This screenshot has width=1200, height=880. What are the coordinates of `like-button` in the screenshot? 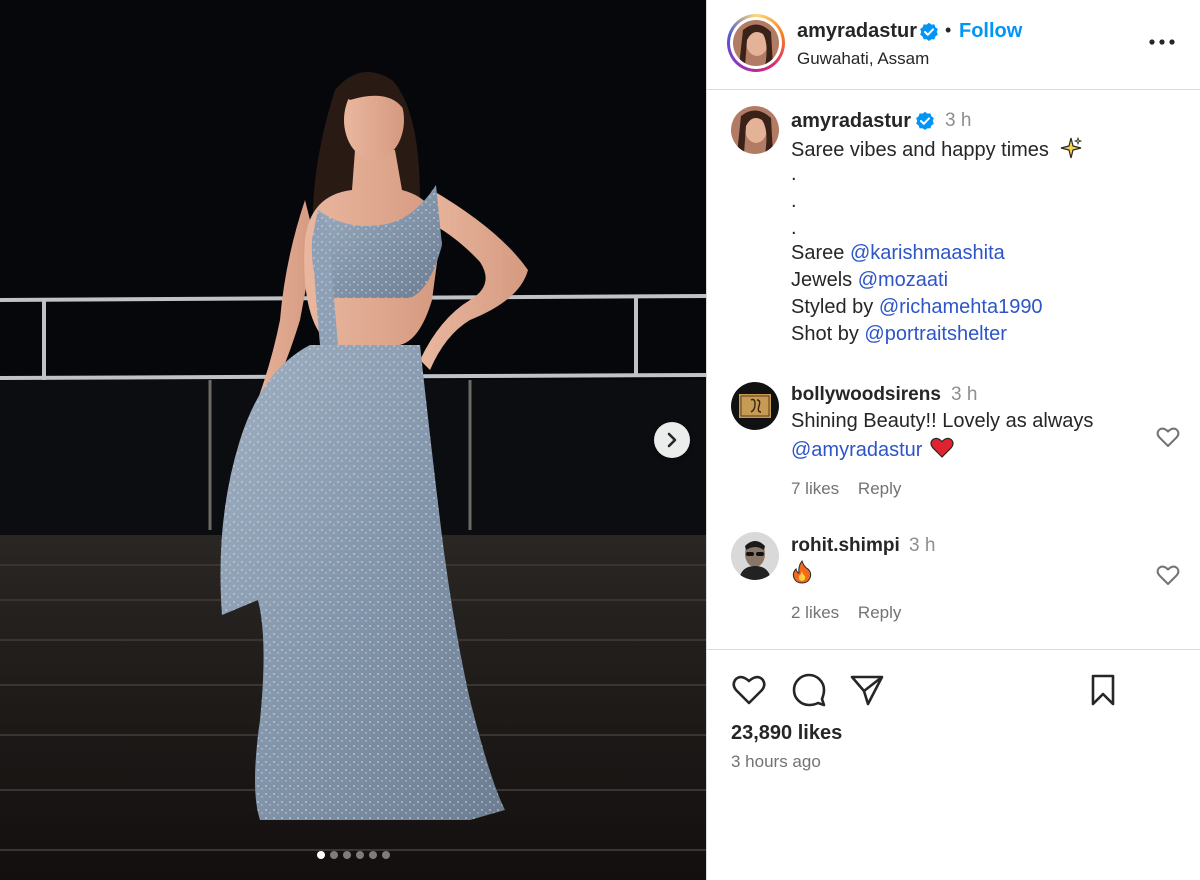 It's located at (749, 690).